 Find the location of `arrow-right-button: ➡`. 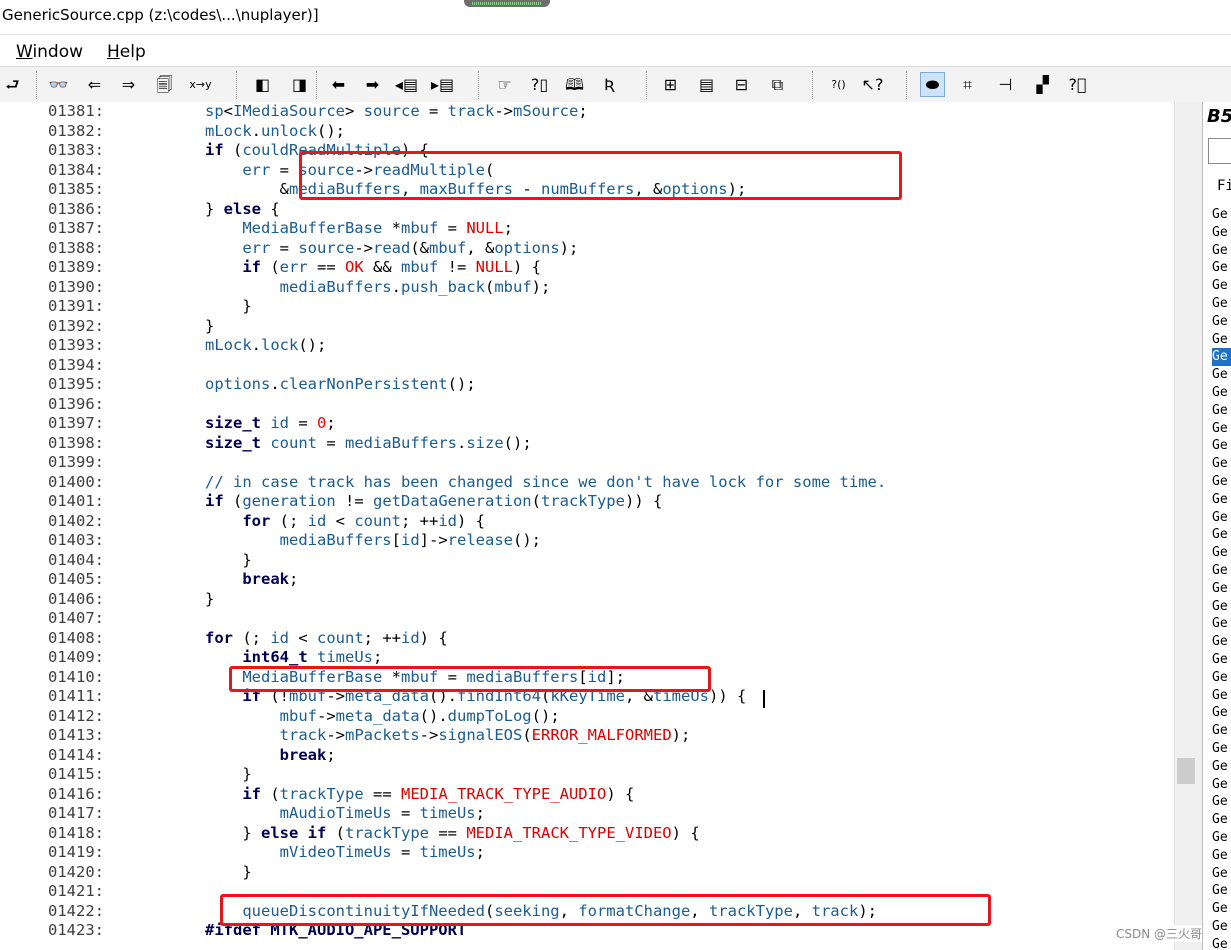

arrow-right-button: ➡ is located at coordinates (372, 84).